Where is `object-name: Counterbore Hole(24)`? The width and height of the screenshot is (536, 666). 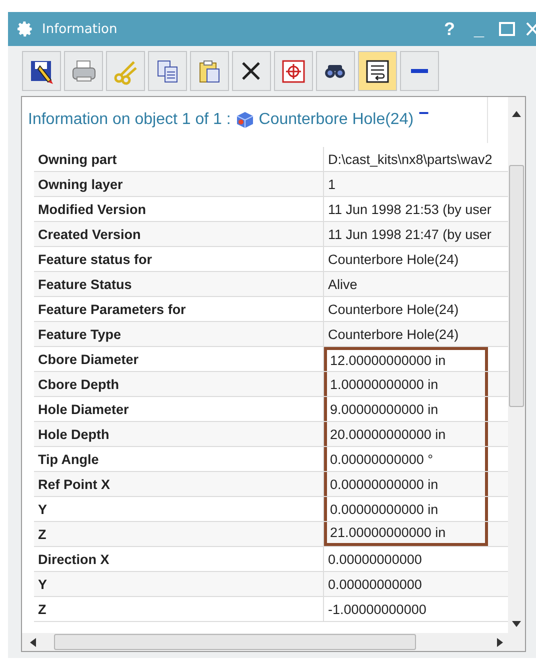 object-name: Counterbore Hole(24) is located at coordinates (336, 120).